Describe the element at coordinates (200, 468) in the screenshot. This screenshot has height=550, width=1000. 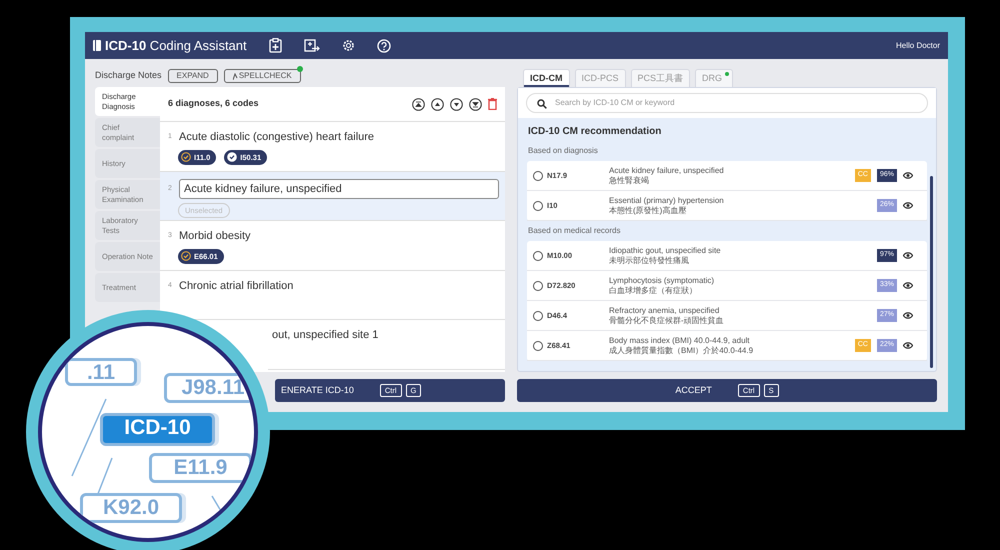
I see `code-tag: E11.9` at that location.